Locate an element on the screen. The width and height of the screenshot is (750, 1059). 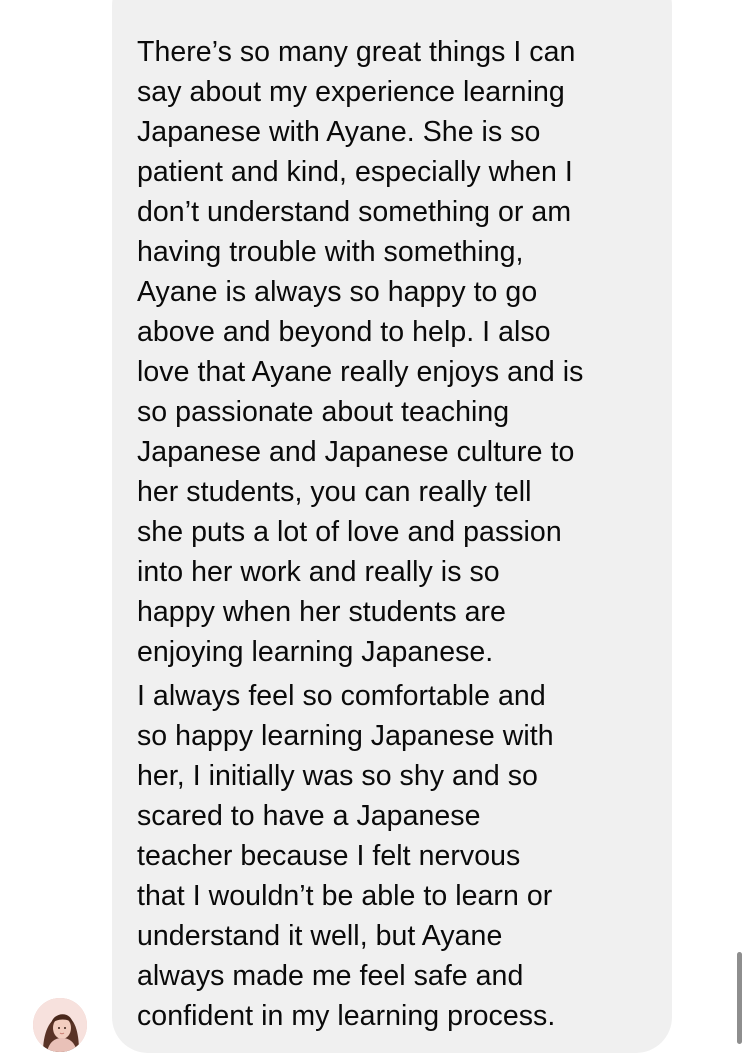
profile-photo-avatar-icon is located at coordinates (60, 1025).